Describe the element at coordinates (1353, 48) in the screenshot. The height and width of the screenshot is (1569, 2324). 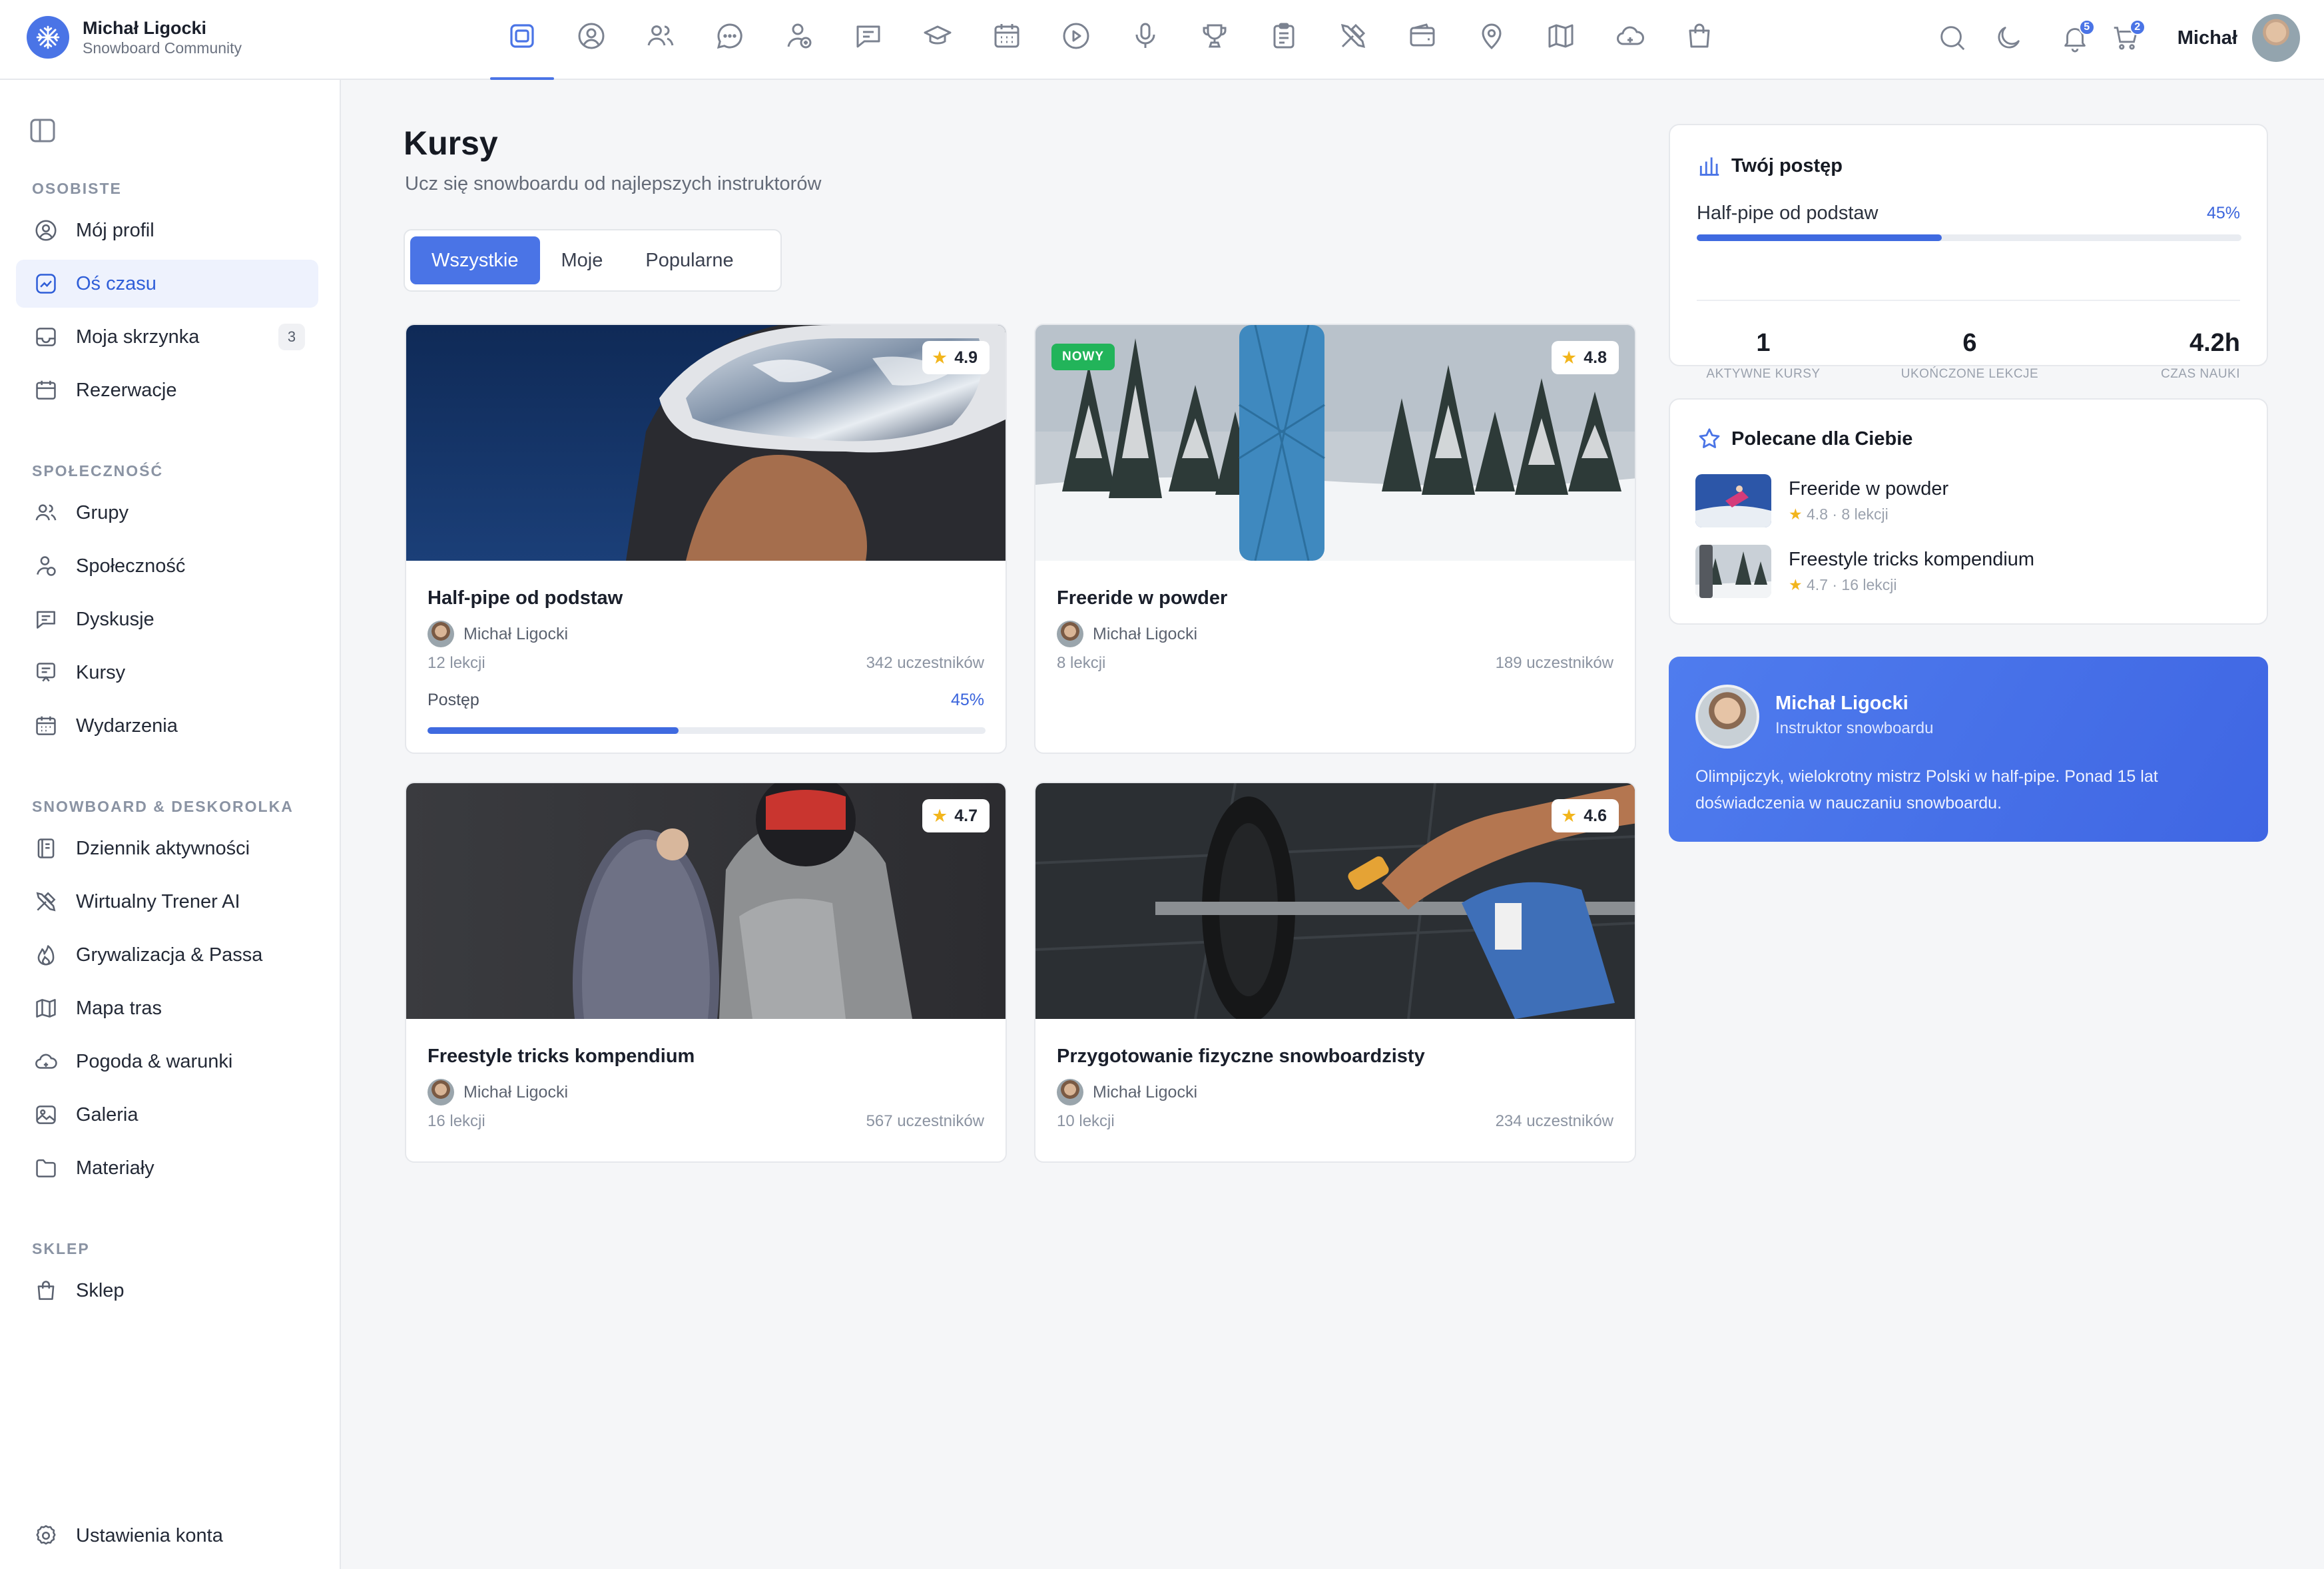
I see `tools-icon` at that location.